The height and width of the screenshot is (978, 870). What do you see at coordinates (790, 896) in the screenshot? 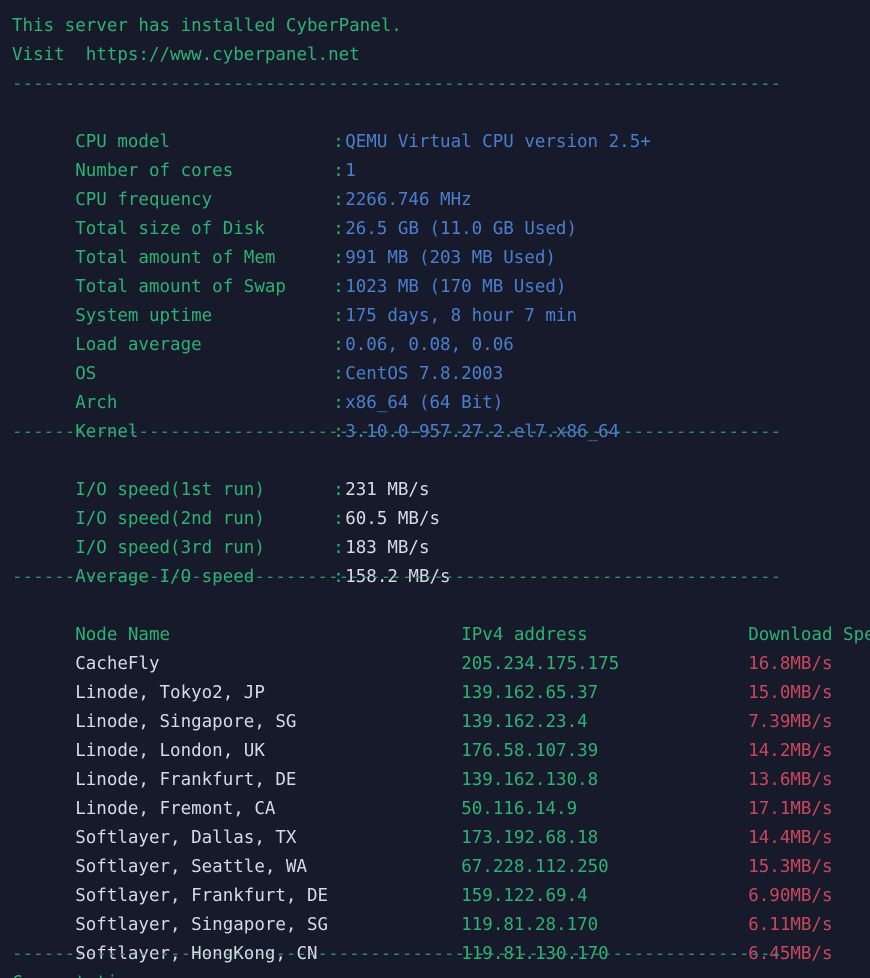
I see `cell-download-speed: 6.90MB/s` at bounding box center [790, 896].